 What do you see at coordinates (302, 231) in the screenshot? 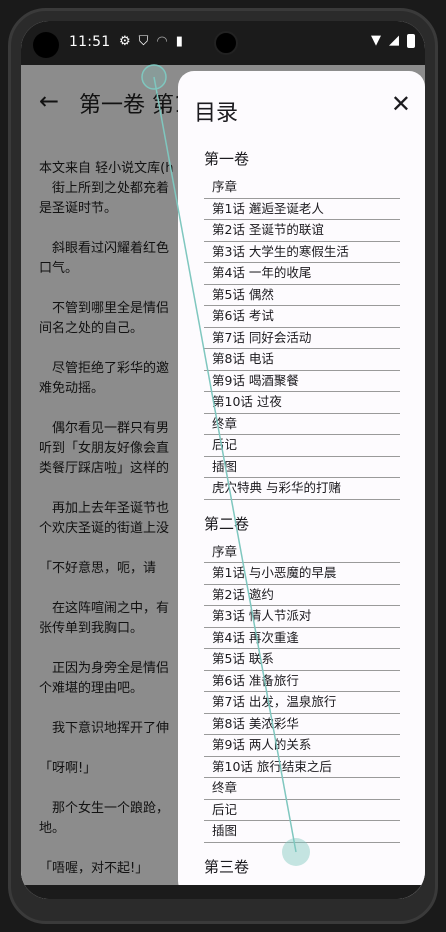
I see `toc-chapter-item: 第2话 圣诞节的联谊` at bounding box center [302, 231].